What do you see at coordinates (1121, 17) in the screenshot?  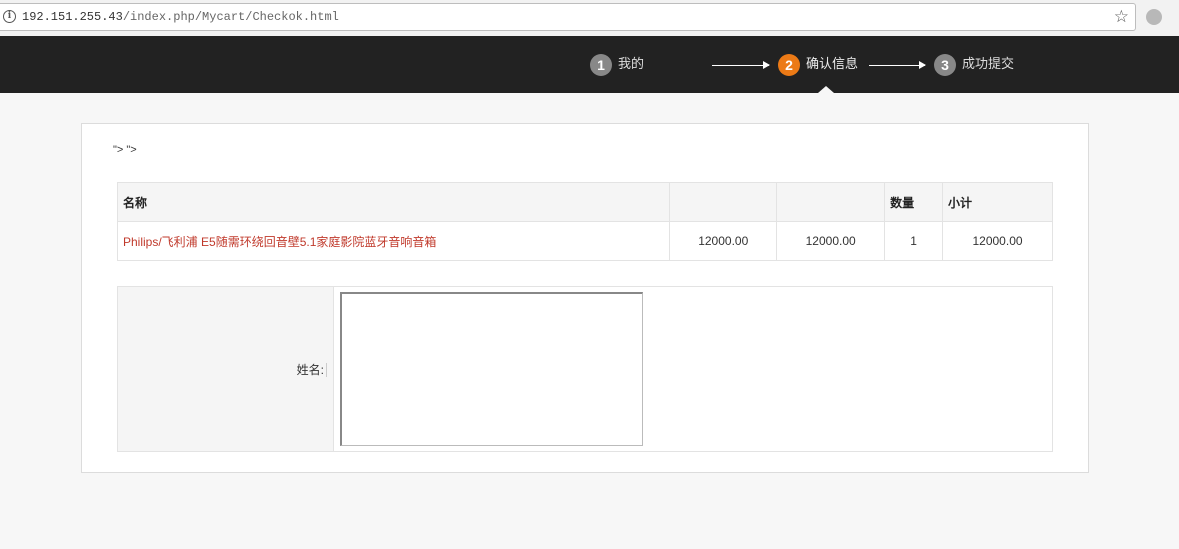 I see `bookmark-star-icon: ☆` at bounding box center [1121, 17].